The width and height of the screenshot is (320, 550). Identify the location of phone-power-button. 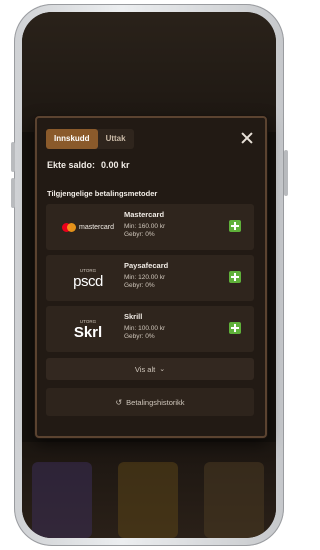
(286, 173).